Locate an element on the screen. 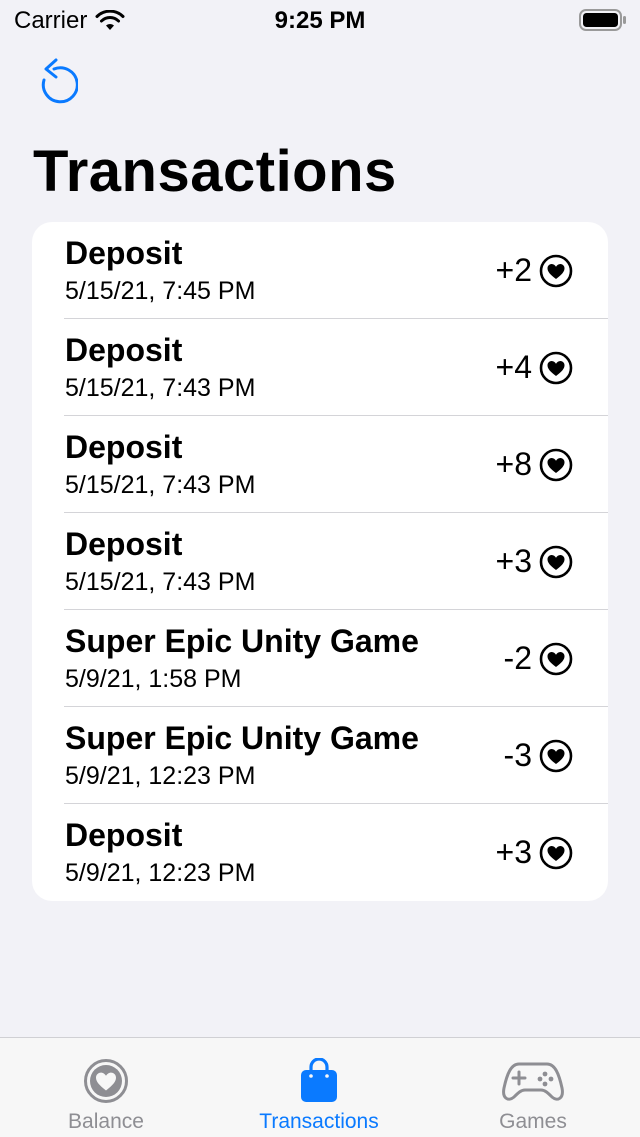 The height and width of the screenshot is (1137, 640). tab-transactions: Transactions is located at coordinates (319, 1087).